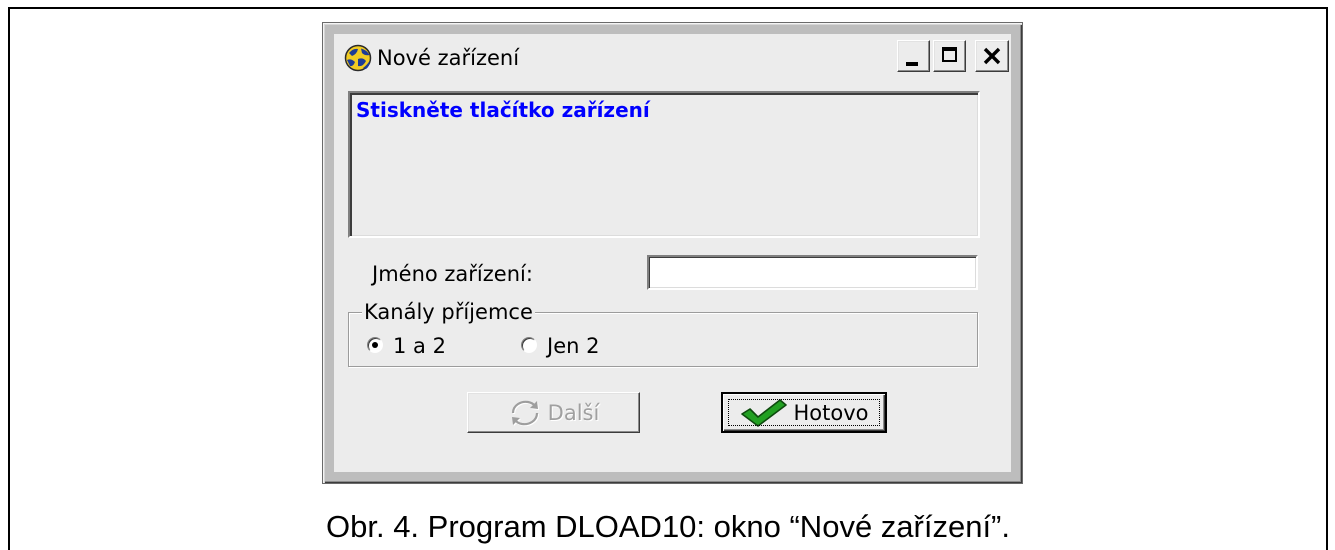 This screenshot has height=550, width=1335. I want to click on minimize-icon, so click(912, 64).